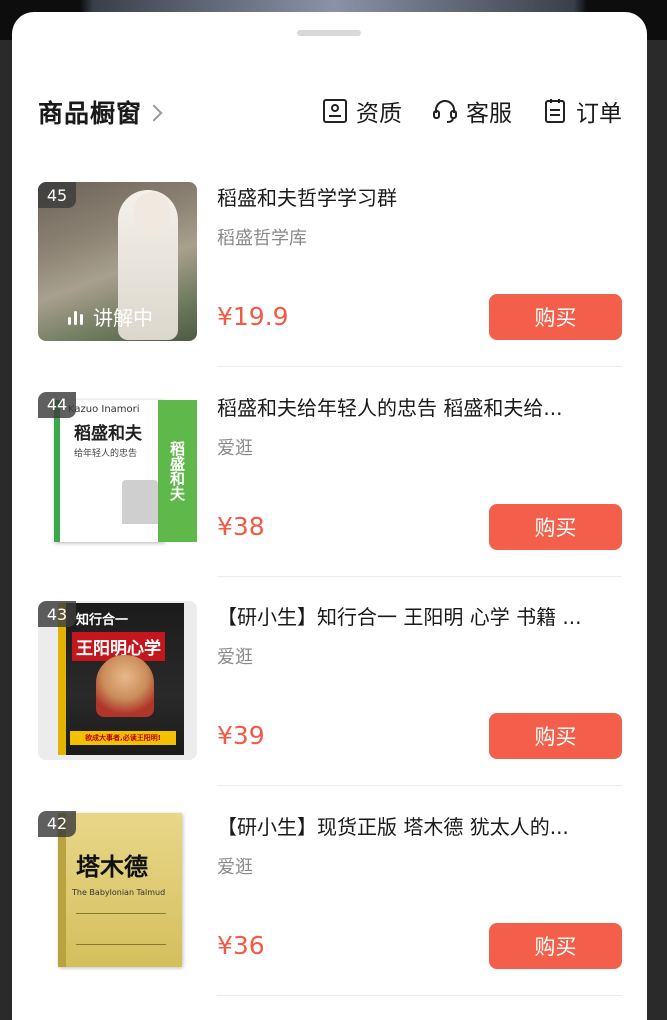 The width and height of the screenshot is (667, 1020). Describe the element at coordinates (57, 823) in the screenshot. I see `rank-badge: 42` at that location.